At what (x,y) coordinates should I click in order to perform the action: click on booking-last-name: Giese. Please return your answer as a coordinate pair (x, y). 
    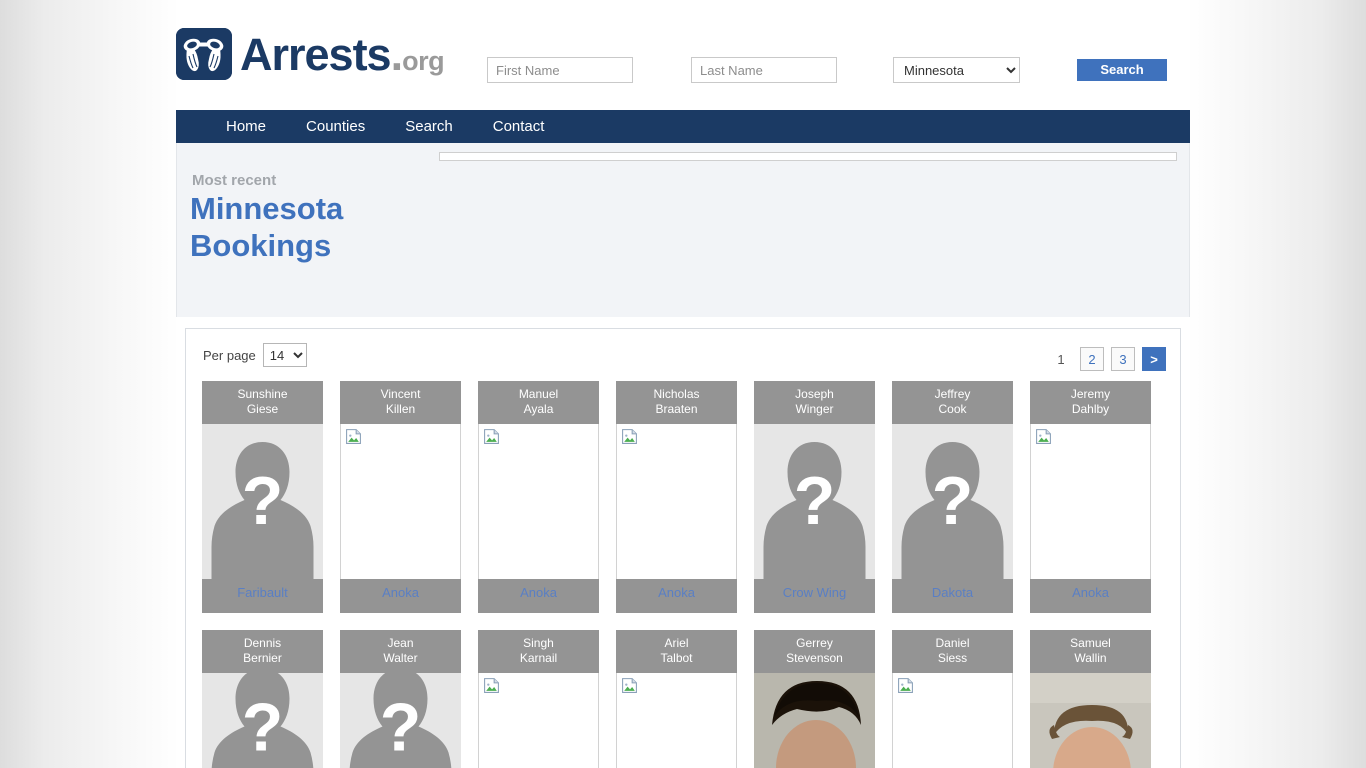
    Looking at the image, I should click on (262, 409).